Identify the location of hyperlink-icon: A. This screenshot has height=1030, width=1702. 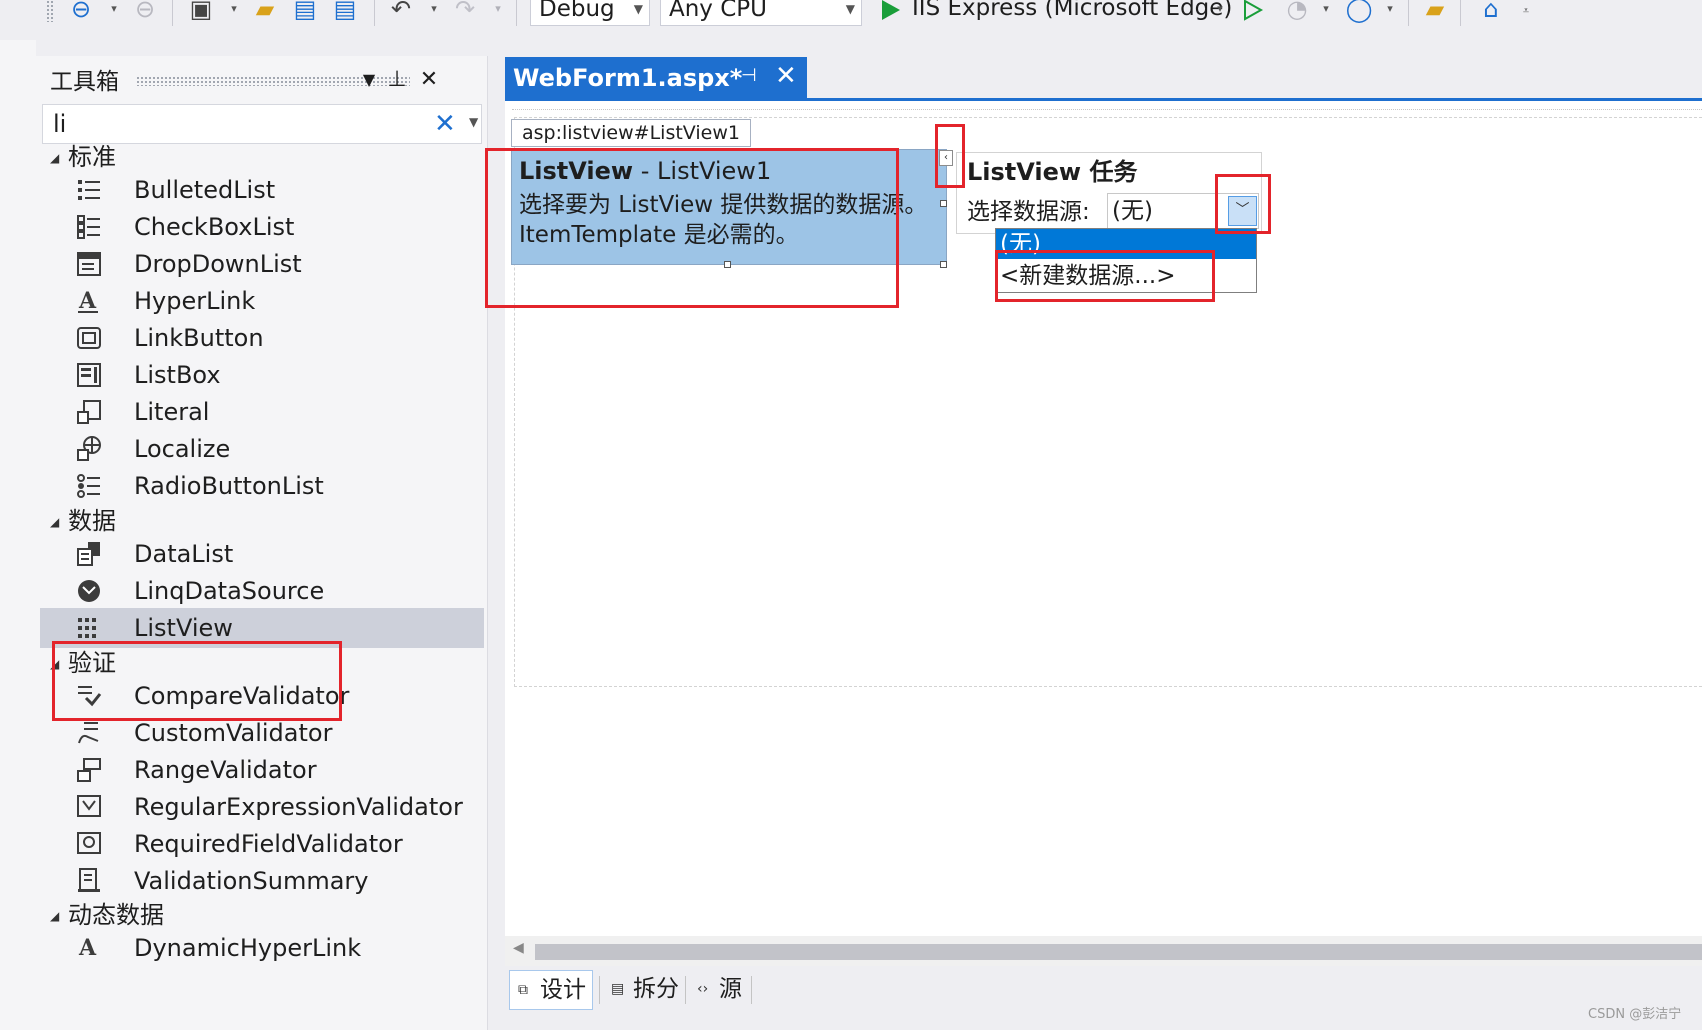
(88, 301).